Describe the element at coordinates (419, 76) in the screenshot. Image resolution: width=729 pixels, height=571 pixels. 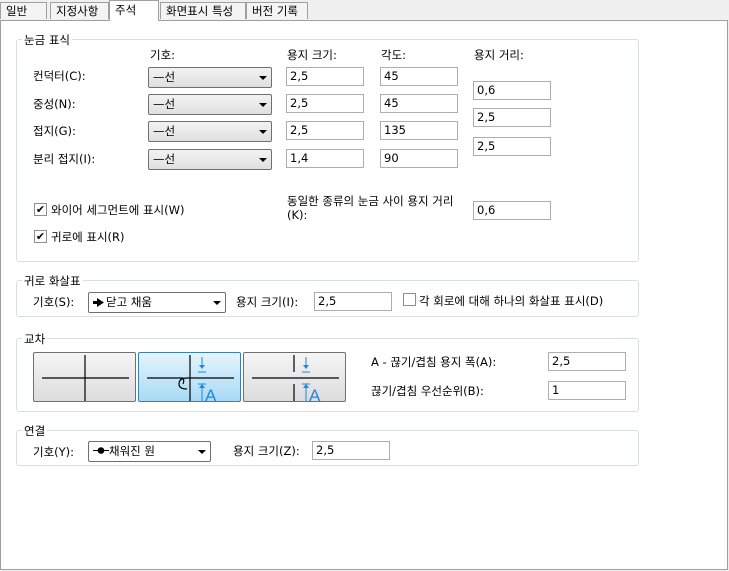
I see `conductor-angle-input: 45` at that location.